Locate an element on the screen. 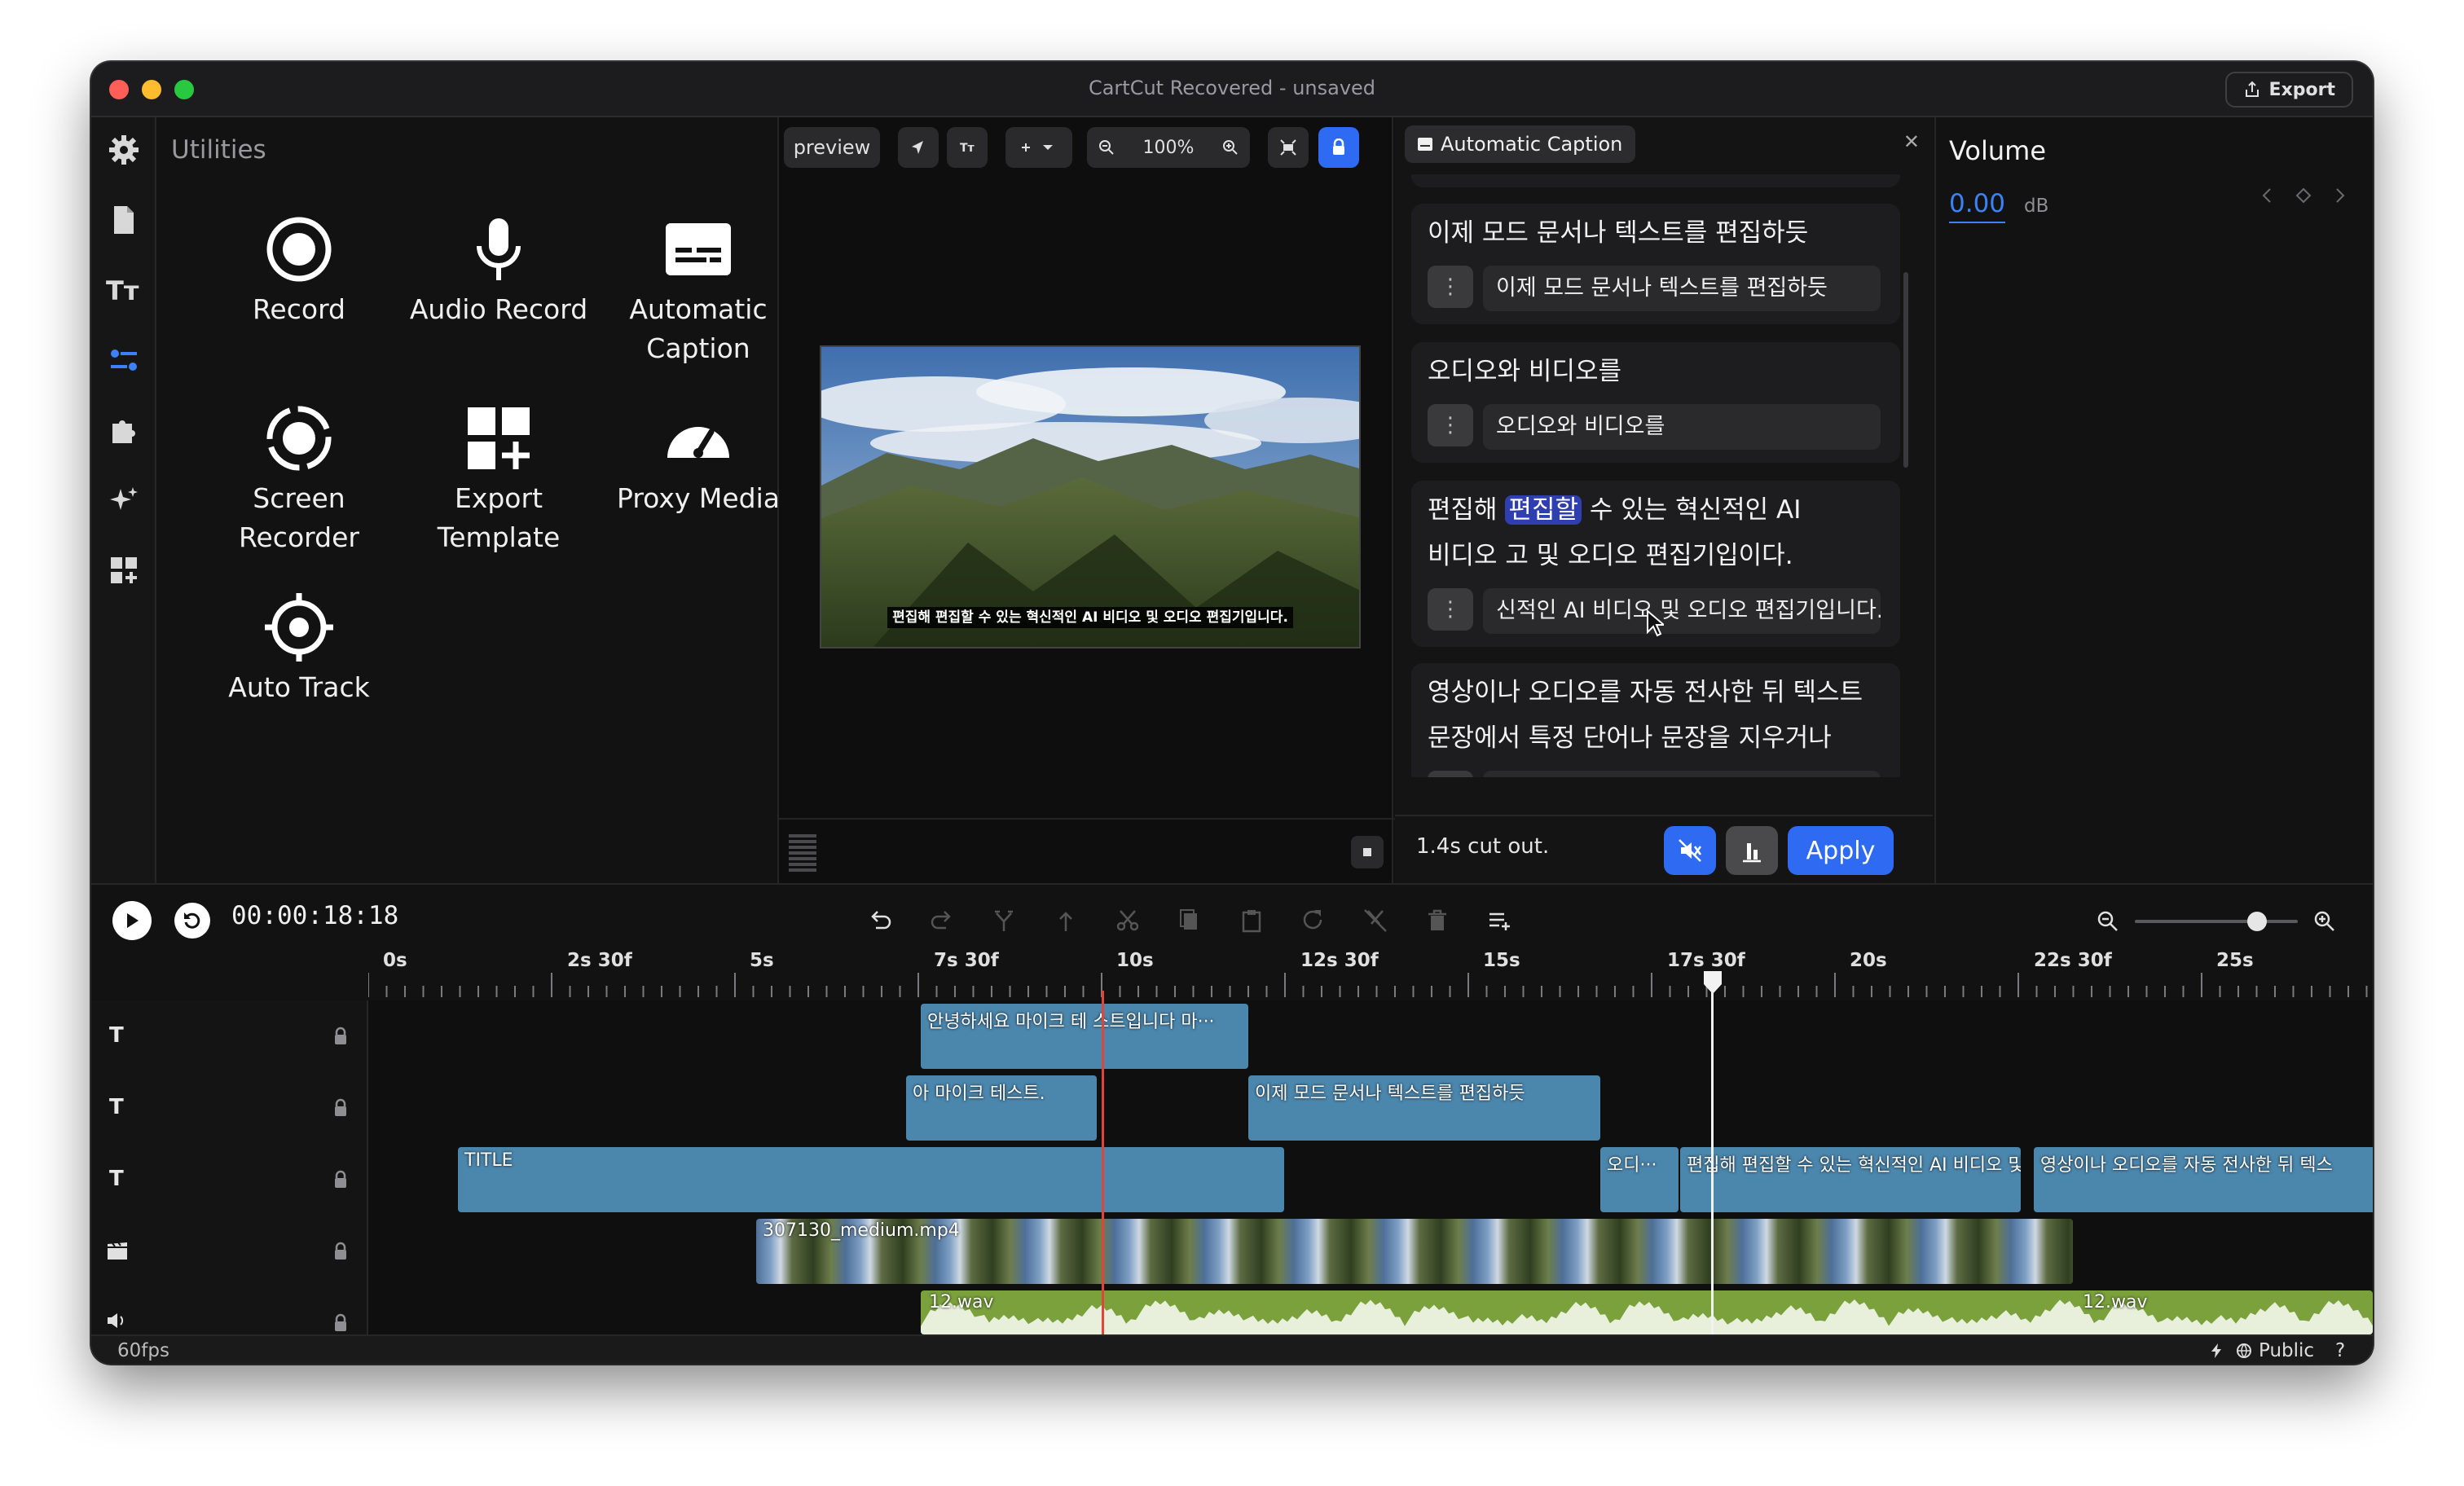  playhead-line is located at coordinates (1712, 1162).